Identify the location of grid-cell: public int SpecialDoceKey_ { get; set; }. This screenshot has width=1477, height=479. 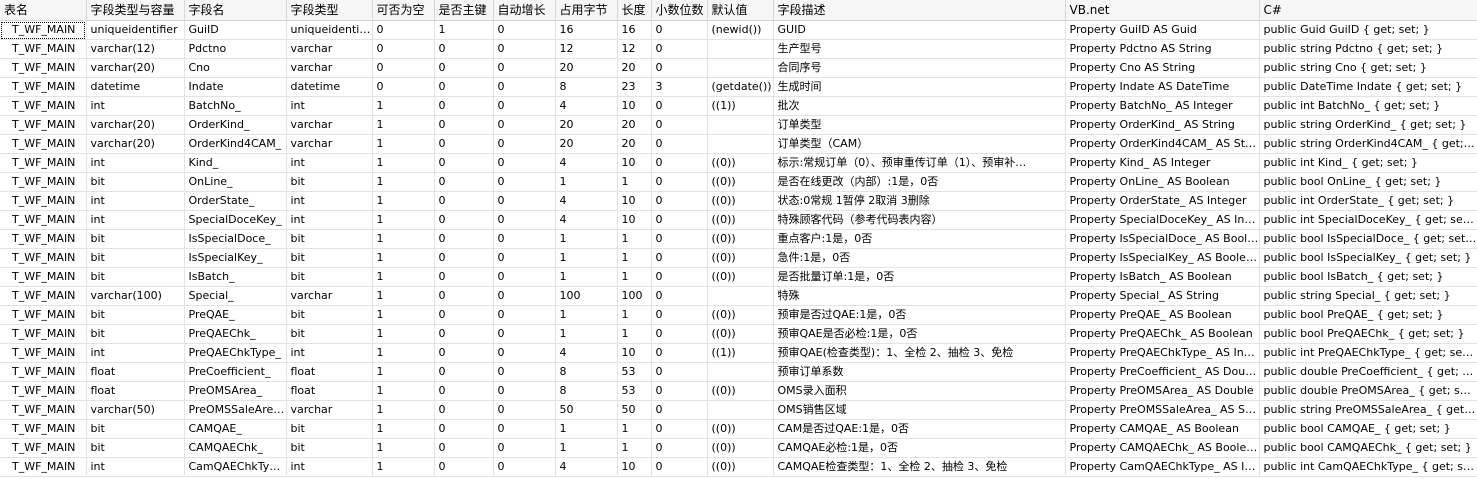
(1368, 220).